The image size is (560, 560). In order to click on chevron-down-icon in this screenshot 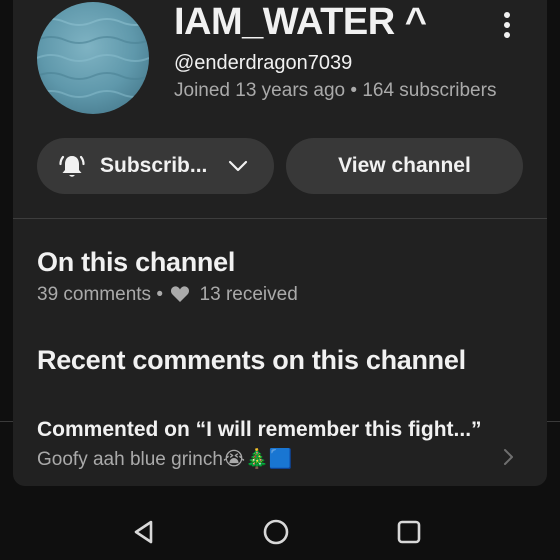, I will do `click(238, 166)`.